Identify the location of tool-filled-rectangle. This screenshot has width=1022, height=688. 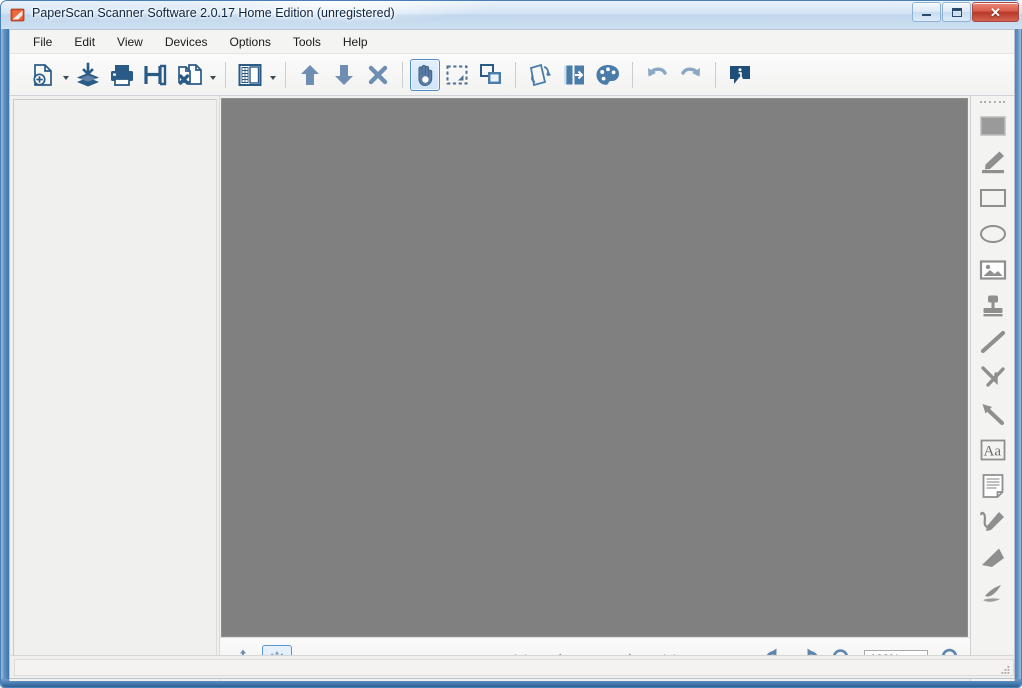
(993, 126).